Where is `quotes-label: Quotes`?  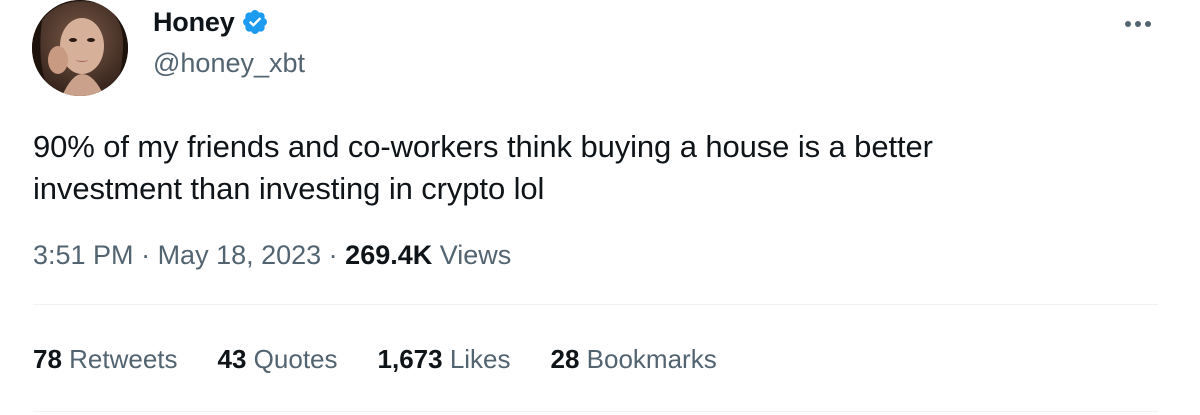
quotes-label: Quotes is located at coordinates (292, 359).